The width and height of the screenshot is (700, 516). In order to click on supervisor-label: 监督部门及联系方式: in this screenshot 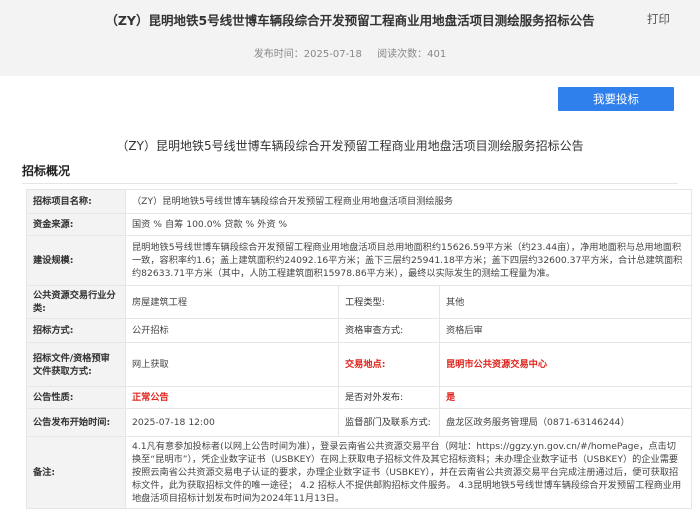, I will do `click(389, 422)`.